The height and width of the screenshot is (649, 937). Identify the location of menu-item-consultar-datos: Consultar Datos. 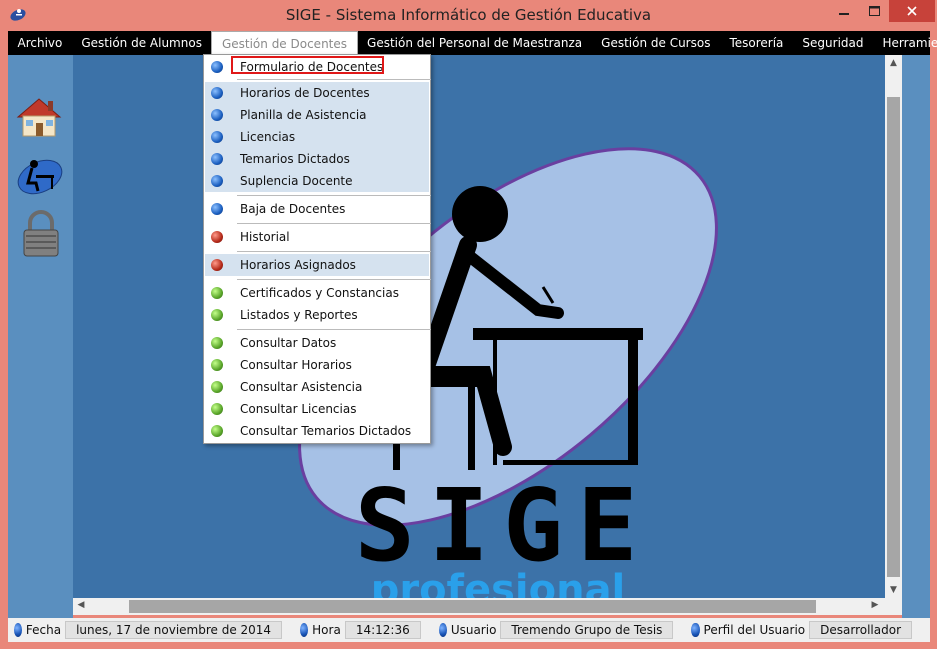
(317, 343).